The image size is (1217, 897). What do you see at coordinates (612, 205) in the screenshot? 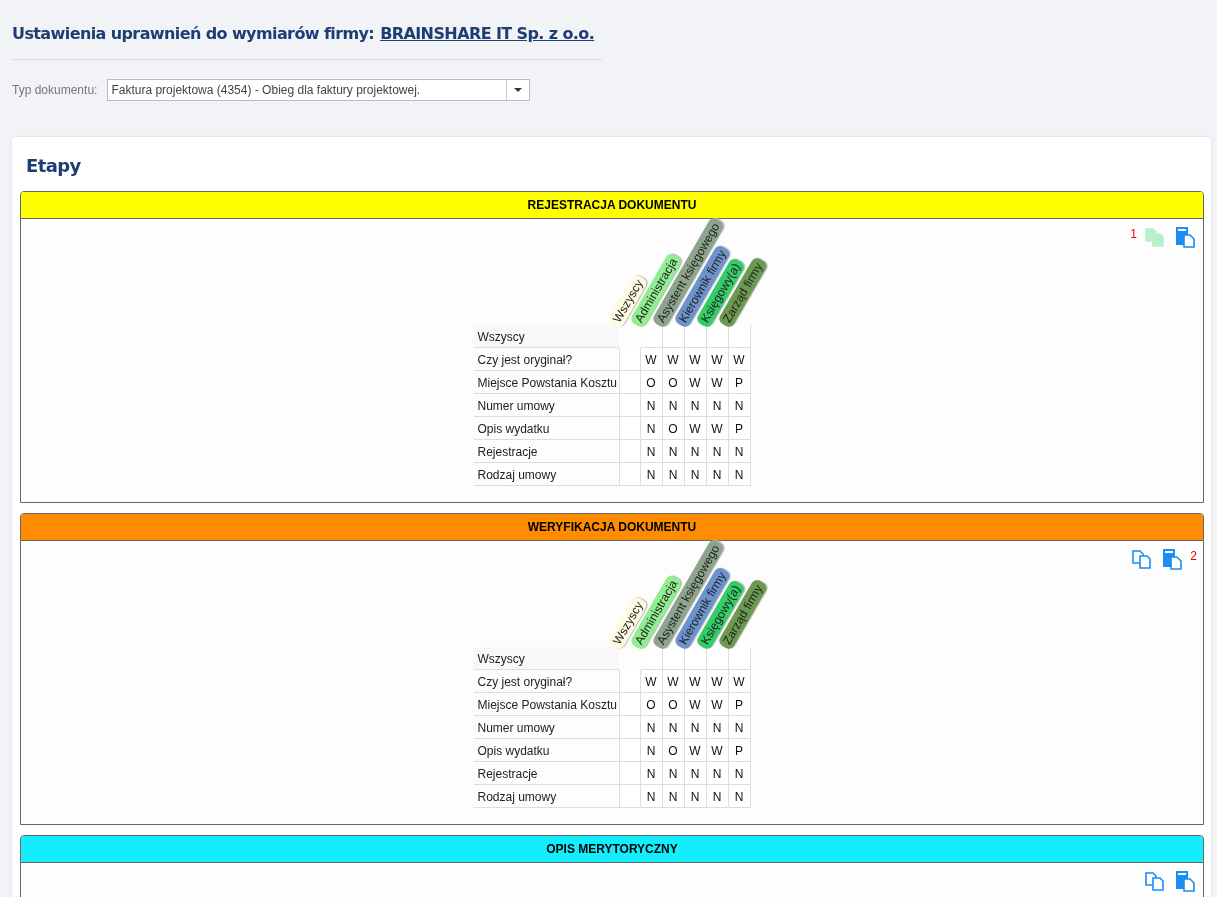
I see `stage-header: REJESTRACJA DOKUMENTU` at bounding box center [612, 205].